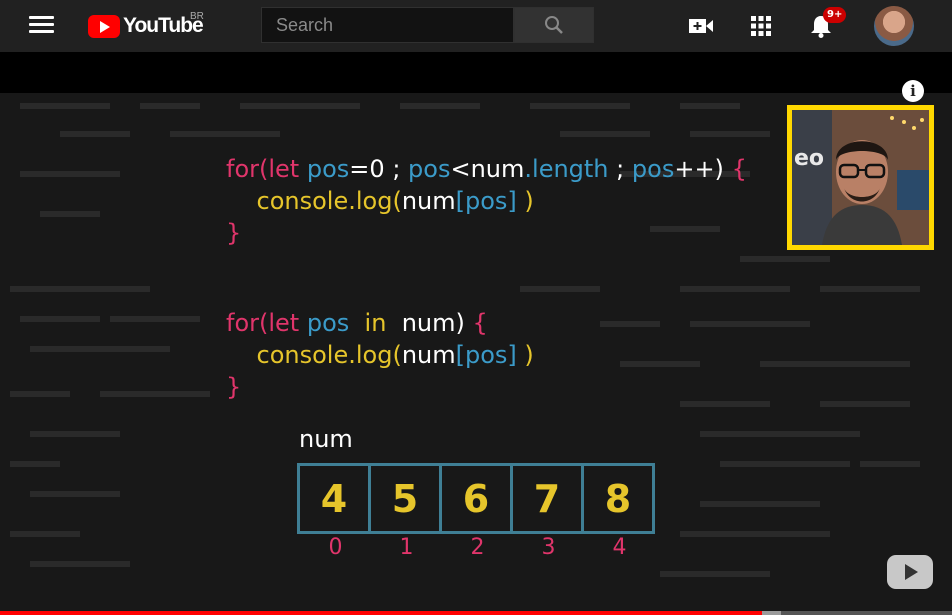 The image size is (952, 615). Describe the element at coordinates (913, 91) in the screenshot. I see `info-icon: i` at that location.